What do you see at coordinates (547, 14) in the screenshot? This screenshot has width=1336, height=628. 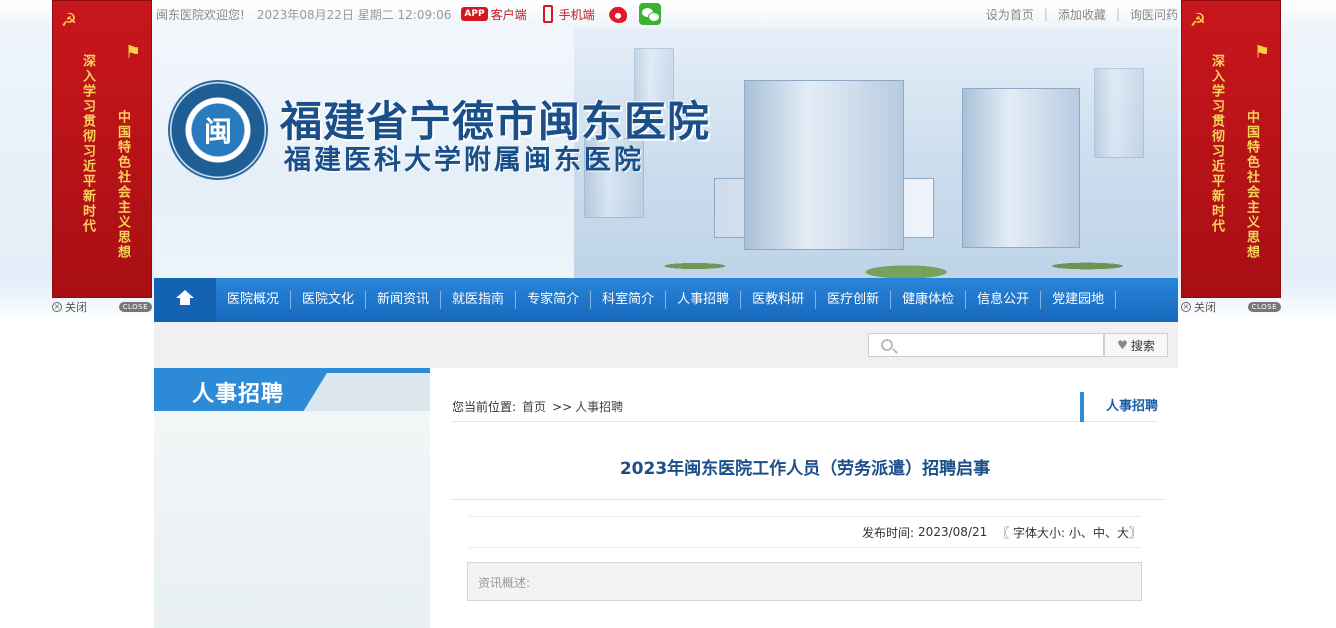 I see `phone-icon` at bounding box center [547, 14].